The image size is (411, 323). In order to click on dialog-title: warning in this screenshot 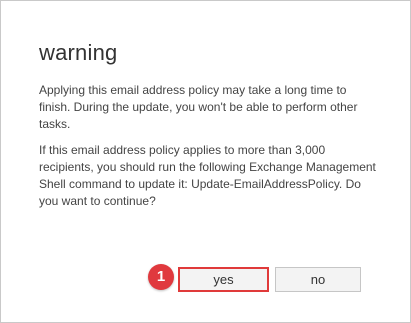, I will do `click(78, 52)`.